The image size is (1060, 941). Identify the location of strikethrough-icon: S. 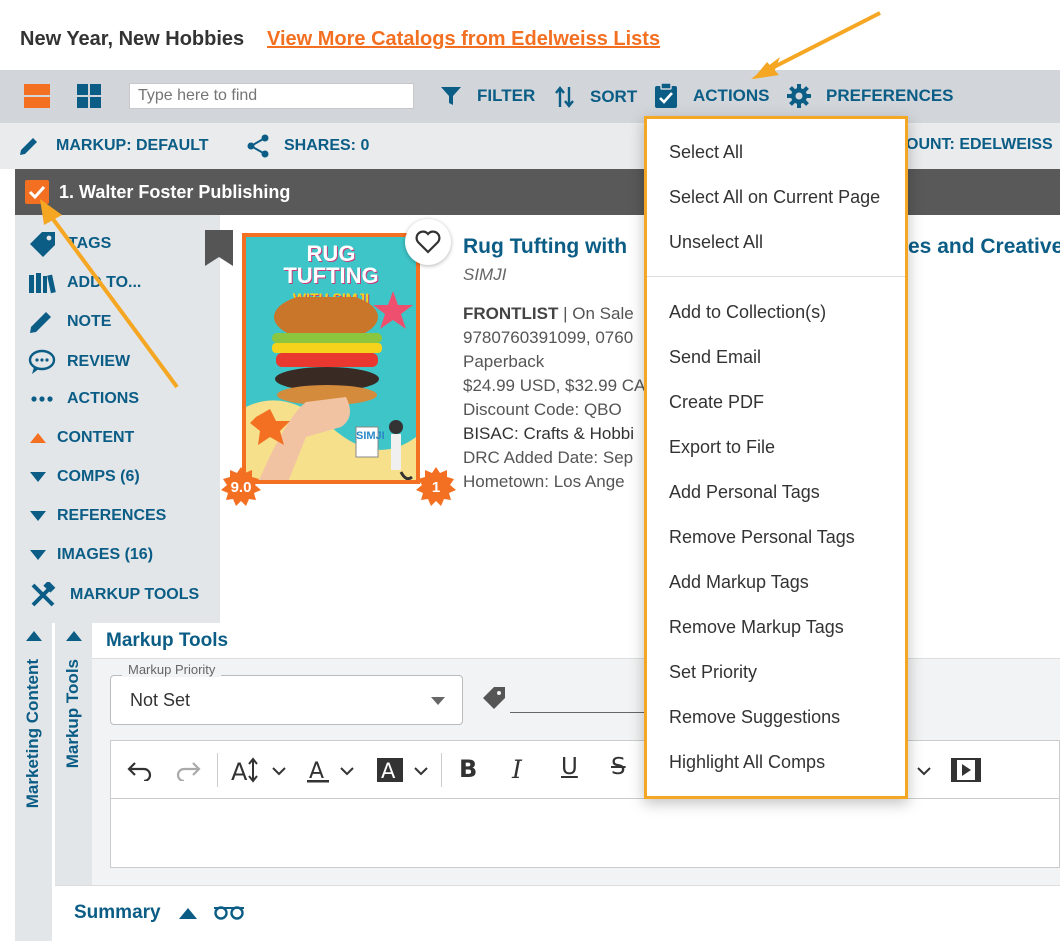
(618, 767).